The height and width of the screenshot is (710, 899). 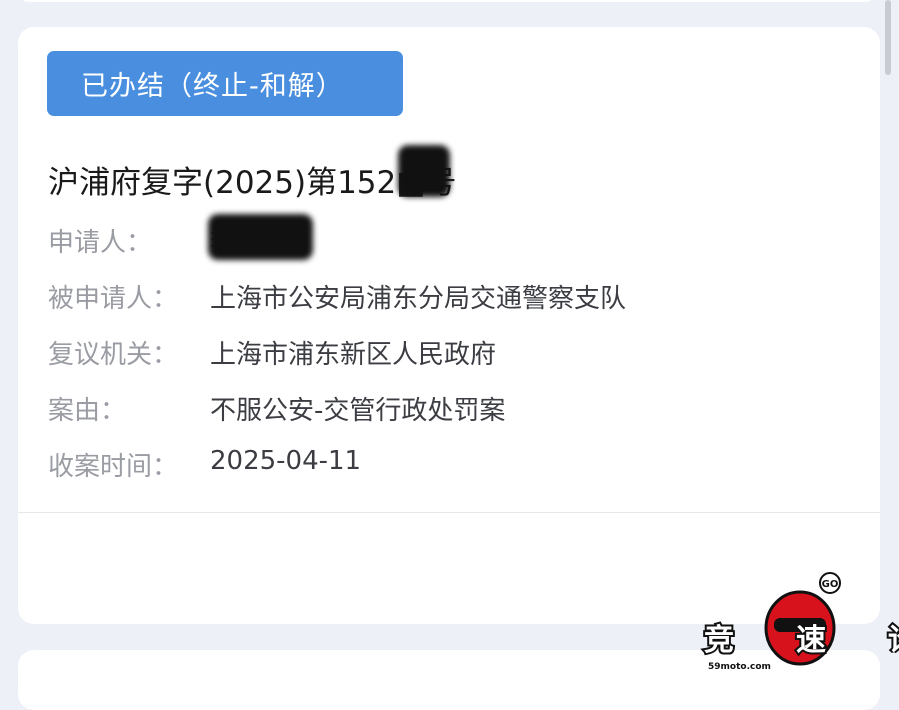 I want to click on scrollbar, so click(x=888, y=37).